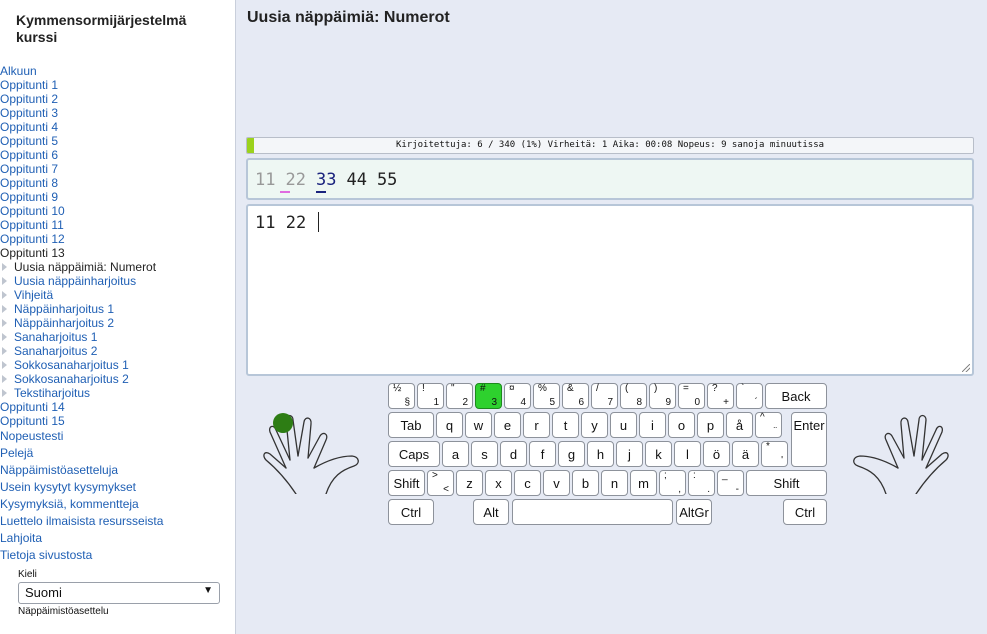 Image resolution: width=987 pixels, height=634 pixels. What do you see at coordinates (29, 197) in the screenshot?
I see `nav-lesson-link: Oppitunti 9` at bounding box center [29, 197].